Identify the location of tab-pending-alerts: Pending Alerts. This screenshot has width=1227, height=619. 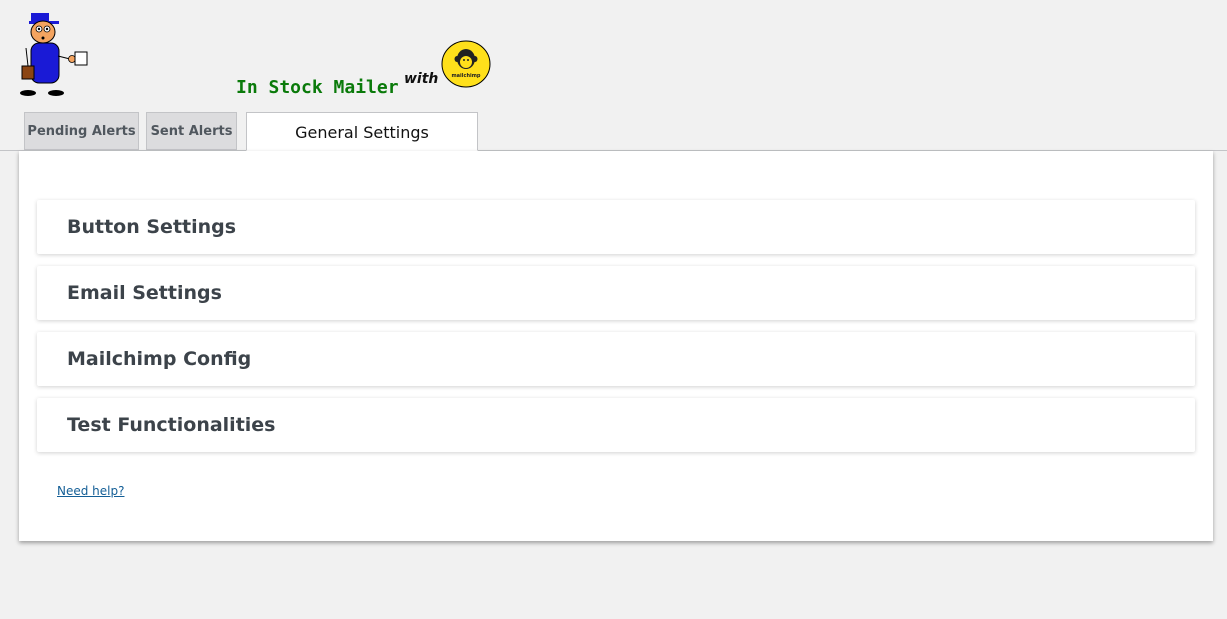
(81, 131).